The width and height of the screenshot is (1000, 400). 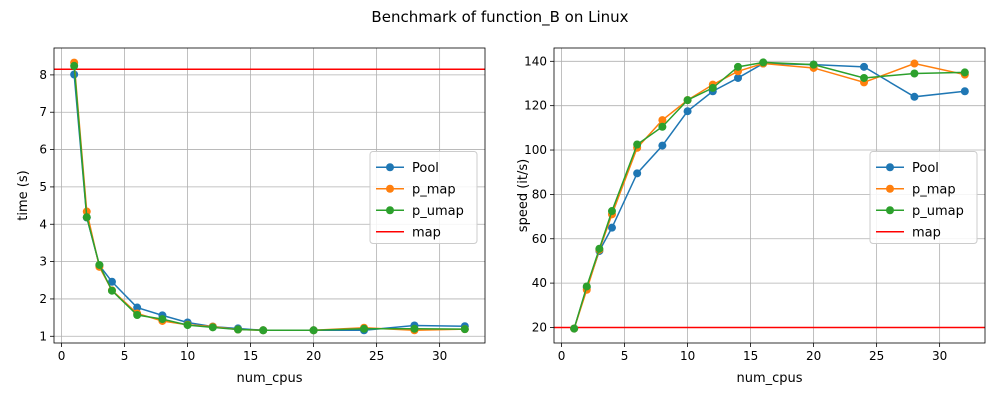 What do you see at coordinates (539, 194) in the screenshot?
I see `y-tick-label: 80` at bounding box center [539, 194].